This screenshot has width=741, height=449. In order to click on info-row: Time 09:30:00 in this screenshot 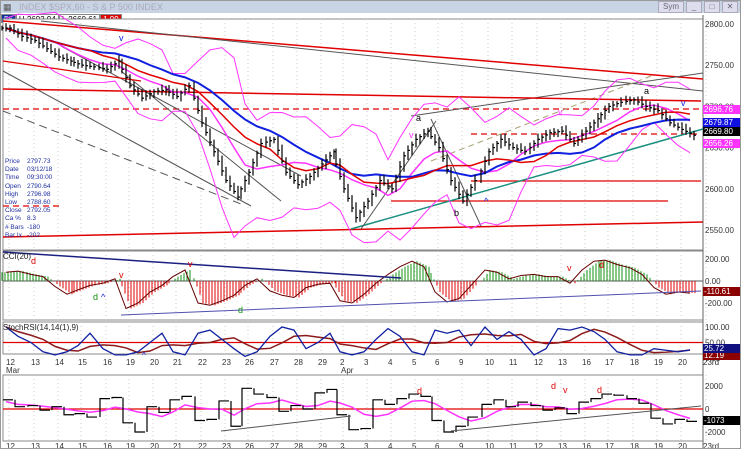, I will do `click(28, 178)`.